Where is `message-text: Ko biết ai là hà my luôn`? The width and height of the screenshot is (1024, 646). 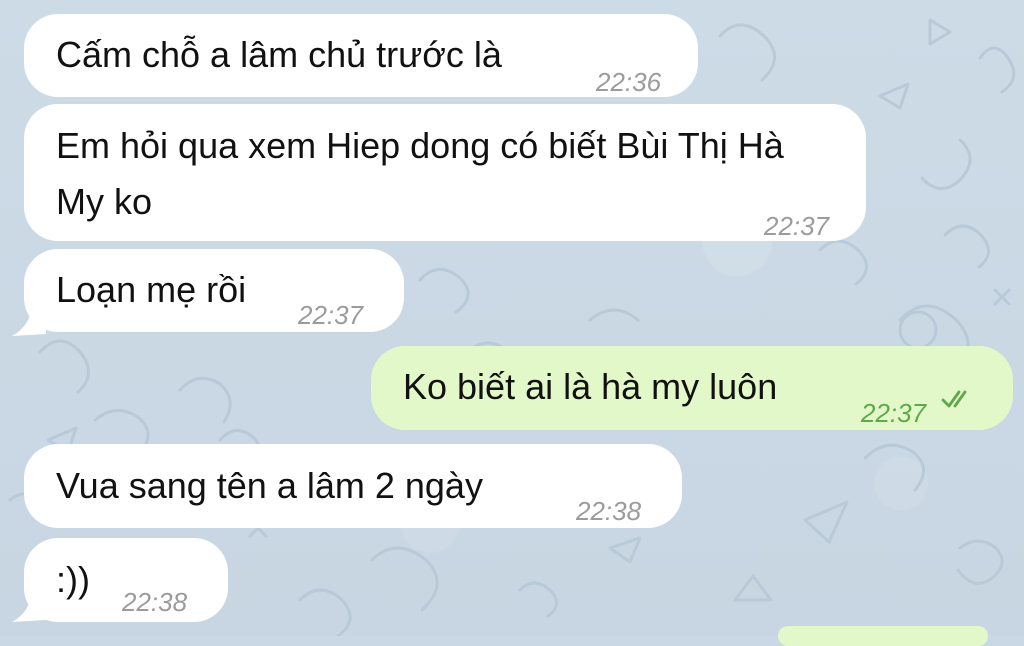 message-text: Ko biết ai là hà my luôn is located at coordinates (590, 386).